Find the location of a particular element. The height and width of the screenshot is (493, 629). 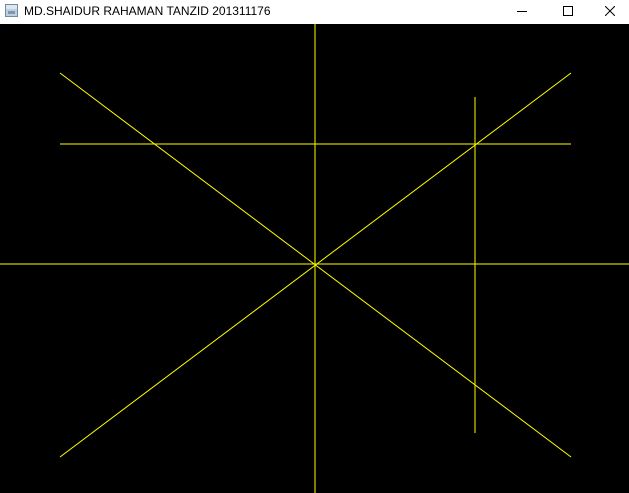

application-icon is located at coordinates (11, 10).